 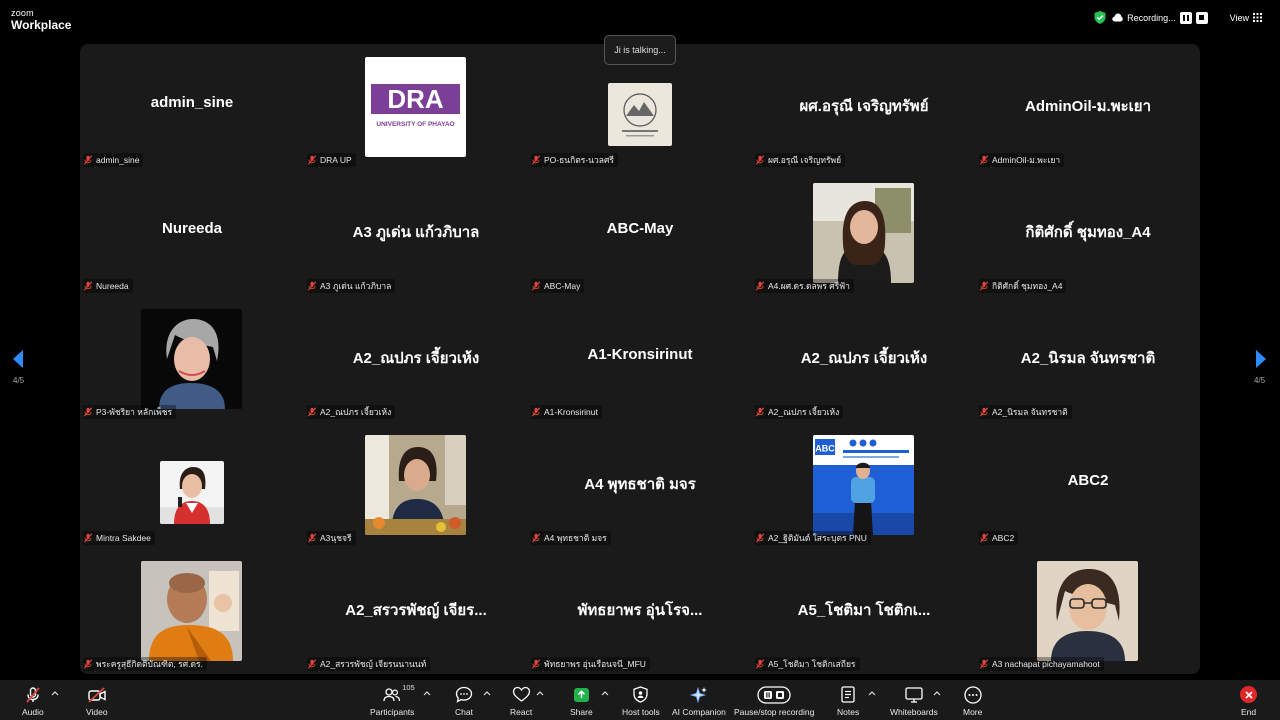 I want to click on participants-button: 105 Participants, so click(x=392, y=700).